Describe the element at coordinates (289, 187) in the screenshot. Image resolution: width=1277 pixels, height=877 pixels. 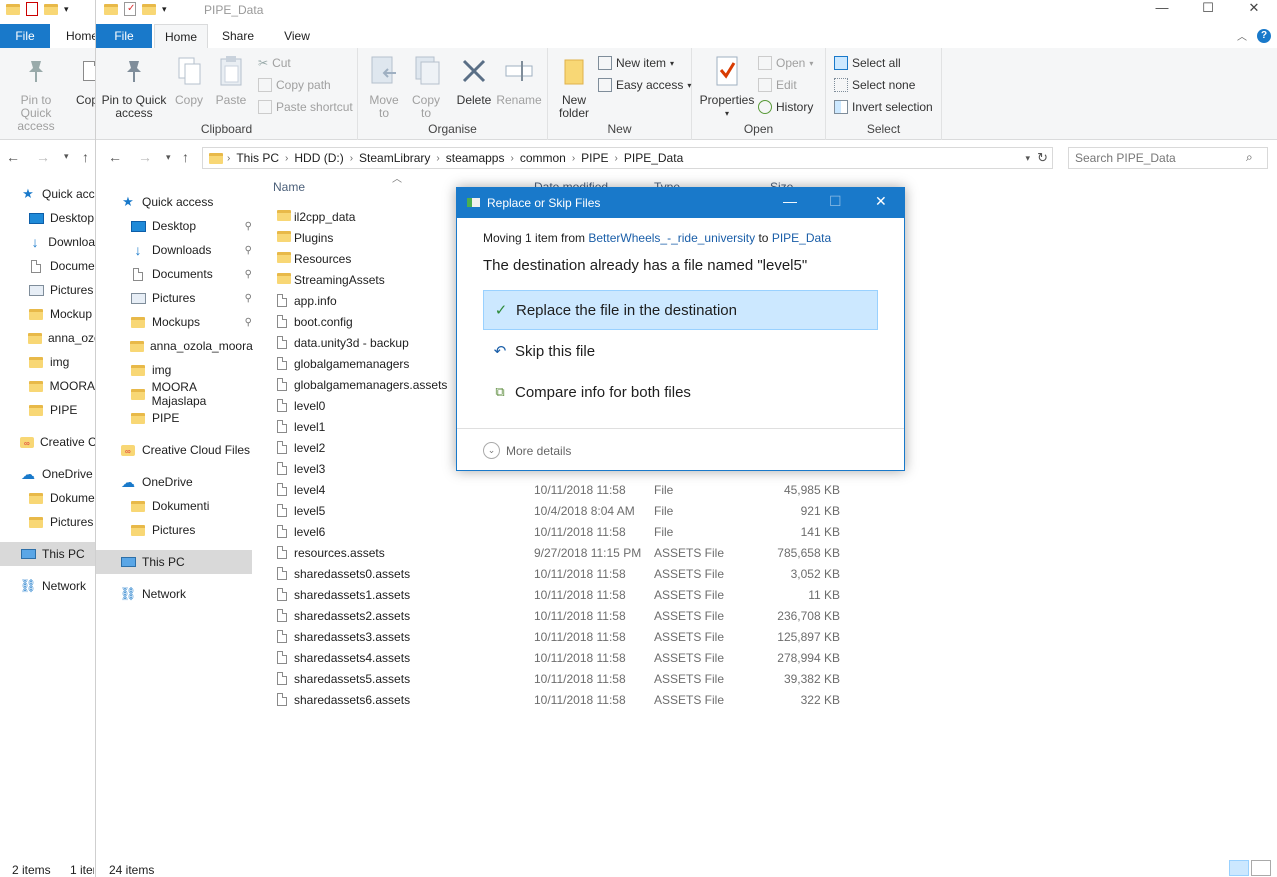
I see `column-header-name: Name` at that location.